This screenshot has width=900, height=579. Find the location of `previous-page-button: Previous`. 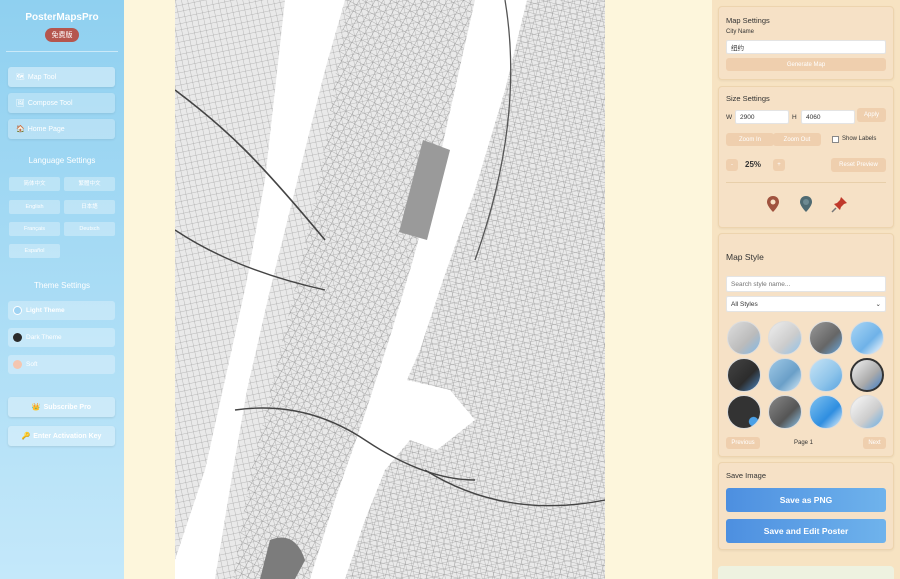

previous-page-button: Previous is located at coordinates (743, 443).